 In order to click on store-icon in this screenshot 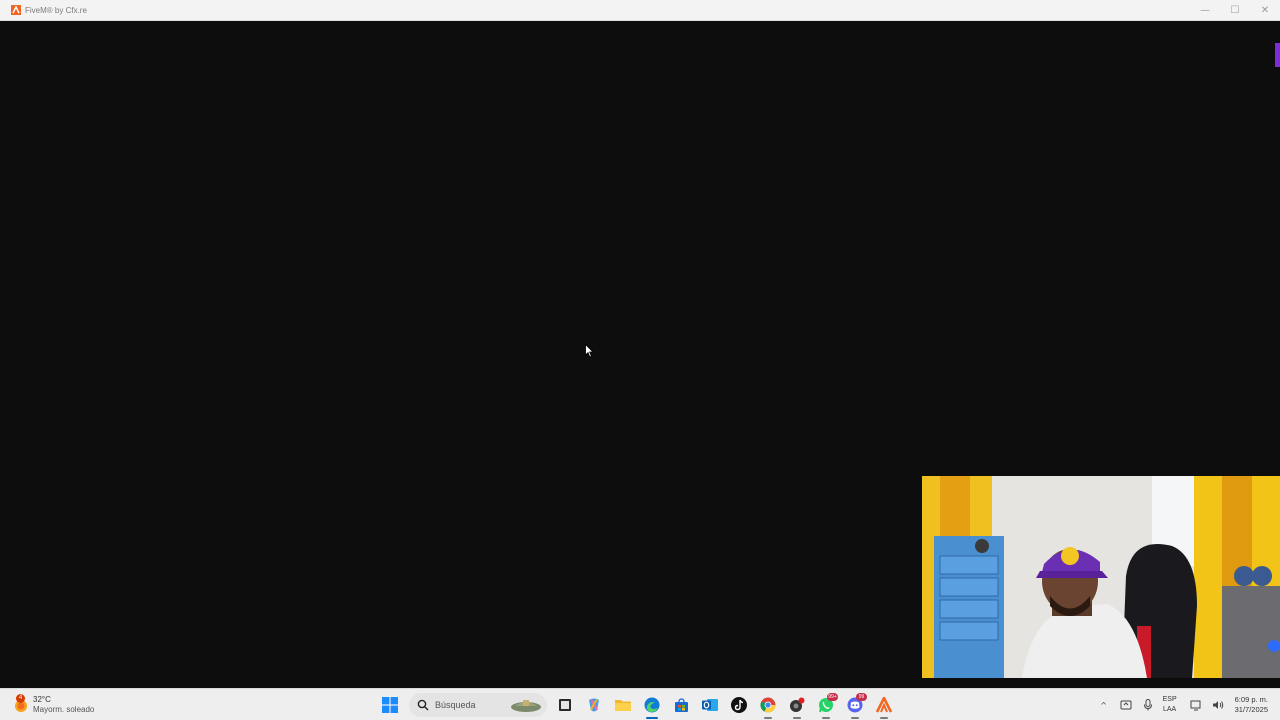, I will do `click(681, 704)`.